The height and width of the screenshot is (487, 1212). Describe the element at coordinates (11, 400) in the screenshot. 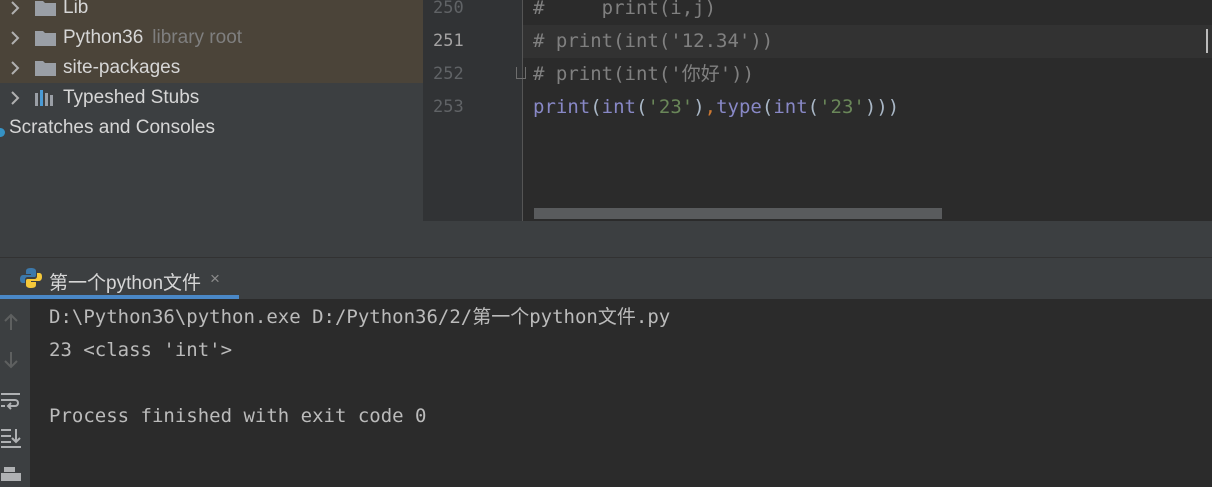

I see `soft-wrap-icon` at that location.